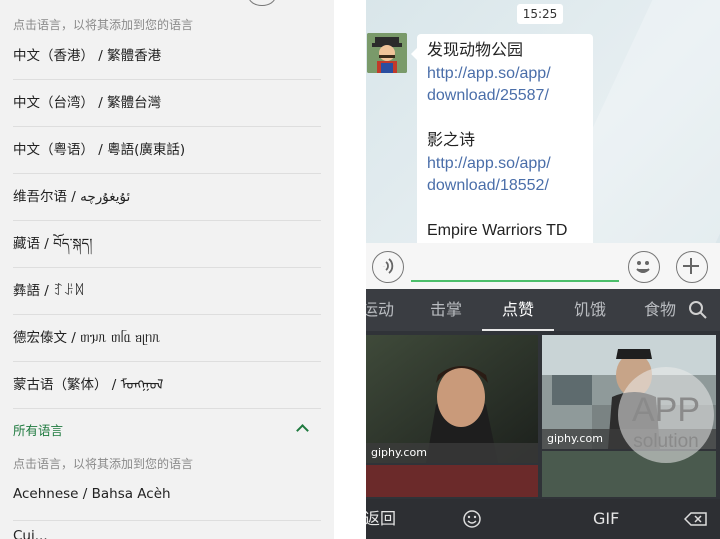 Image resolution: width=720 pixels, height=539 pixels. I want to click on language-item: 彝語 / ꆈꌠꉙ, so click(167, 291).